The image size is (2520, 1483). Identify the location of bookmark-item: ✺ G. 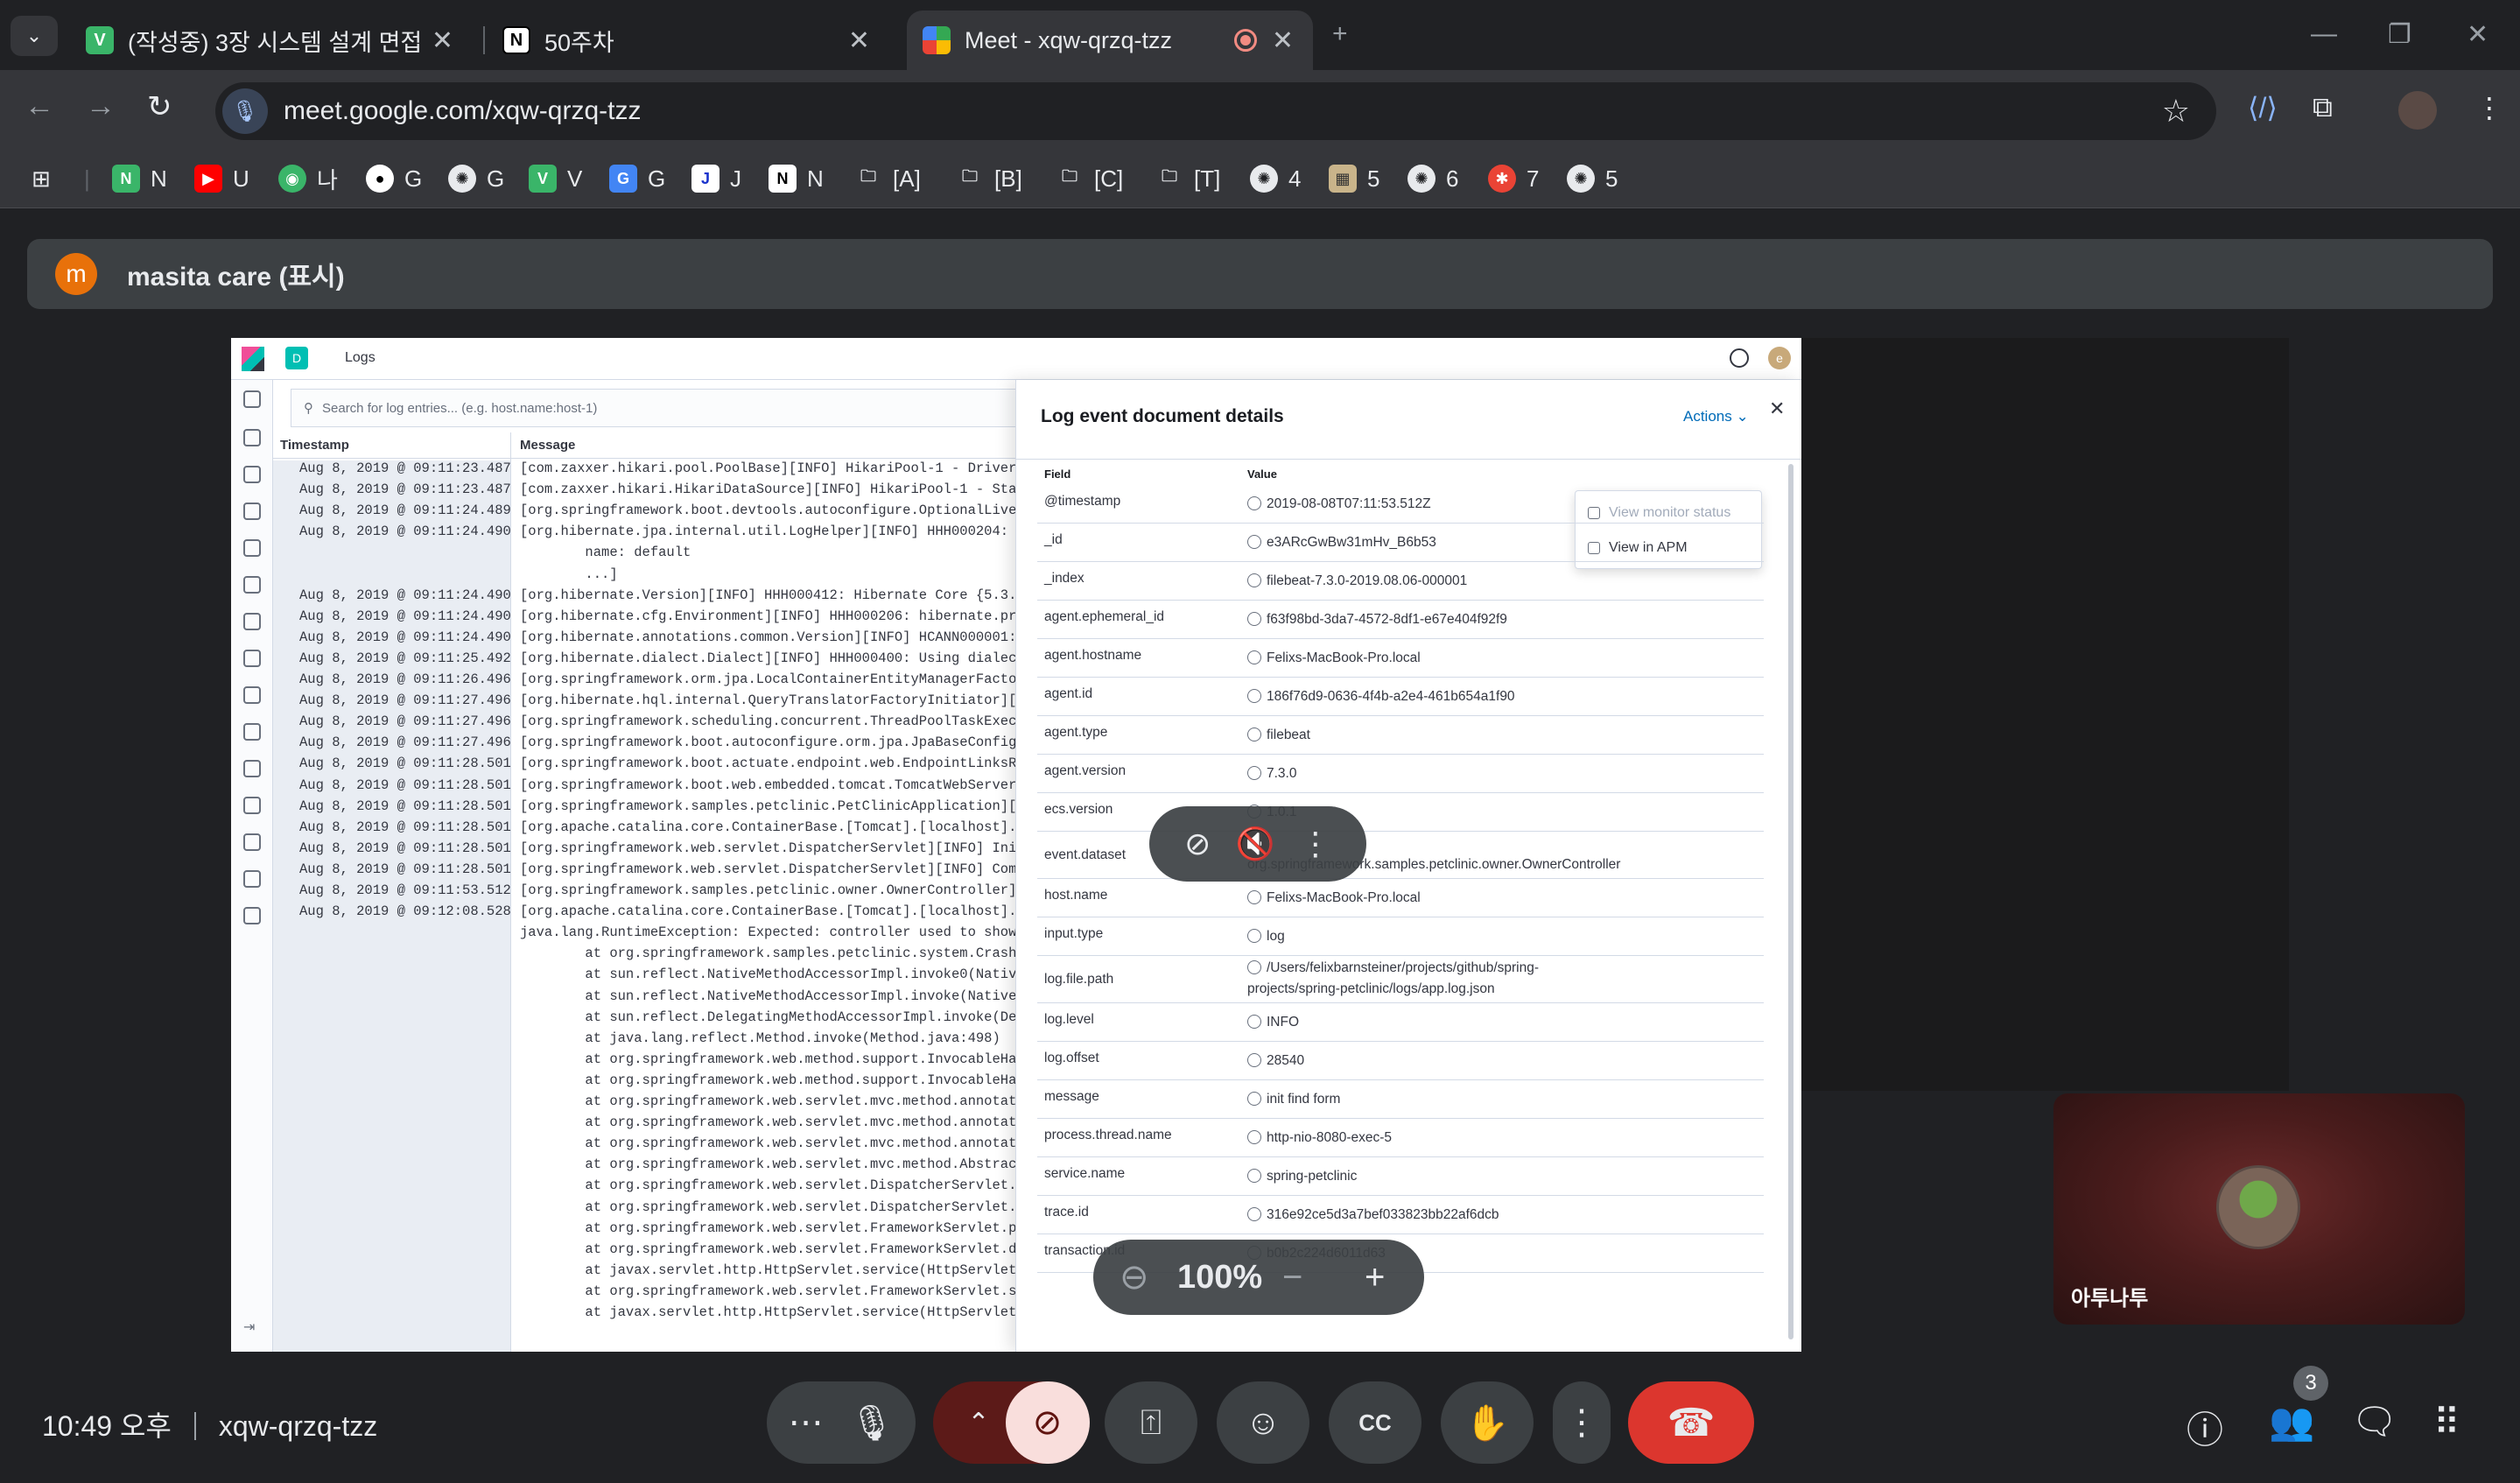
(476, 178).